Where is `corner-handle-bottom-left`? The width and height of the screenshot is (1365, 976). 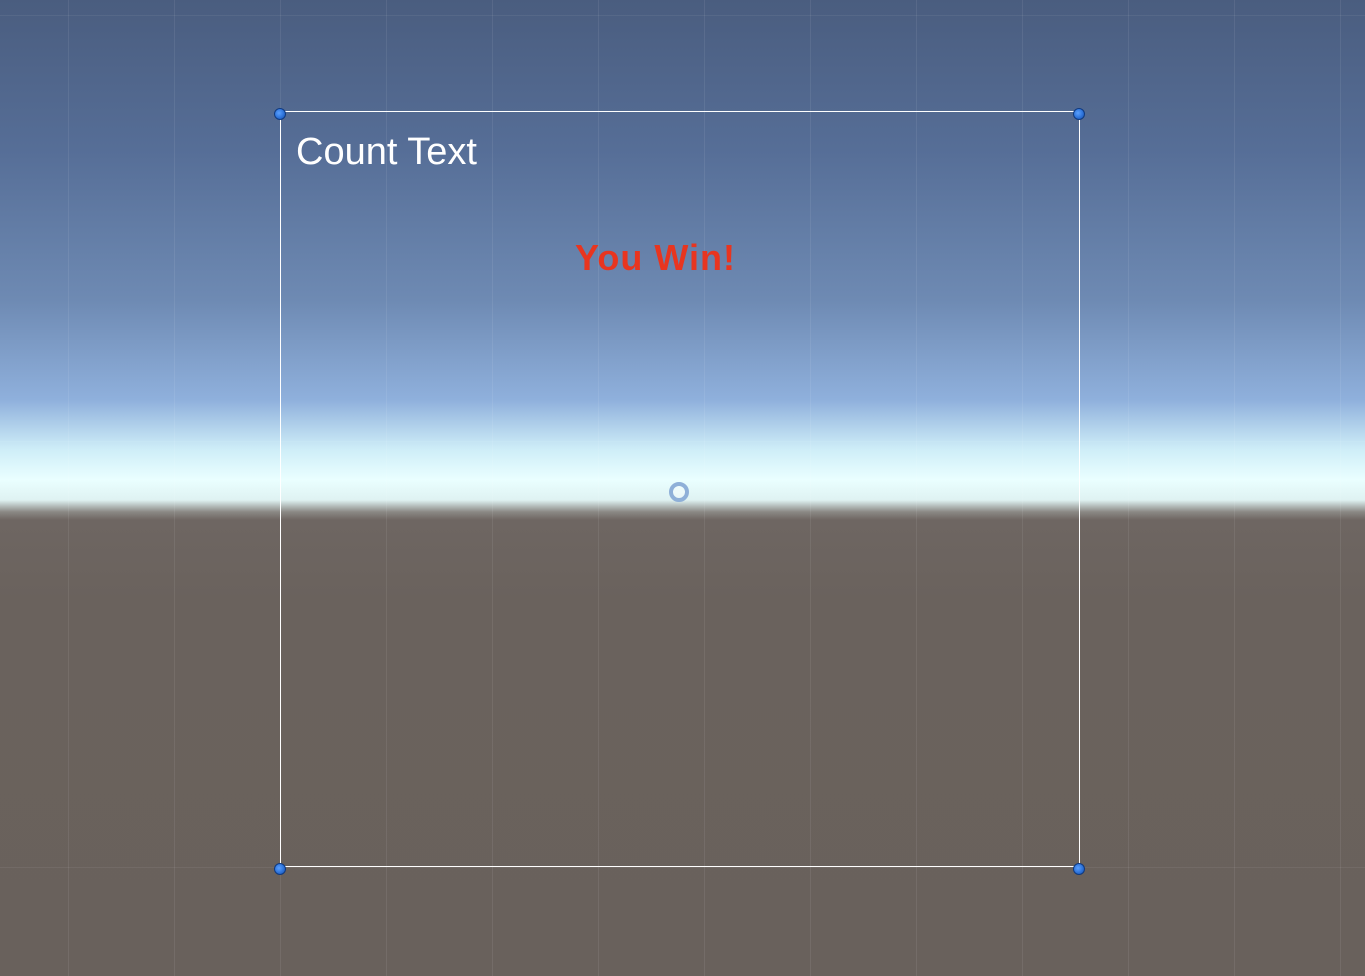 corner-handle-bottom-left is located at coordinates (280, 869).